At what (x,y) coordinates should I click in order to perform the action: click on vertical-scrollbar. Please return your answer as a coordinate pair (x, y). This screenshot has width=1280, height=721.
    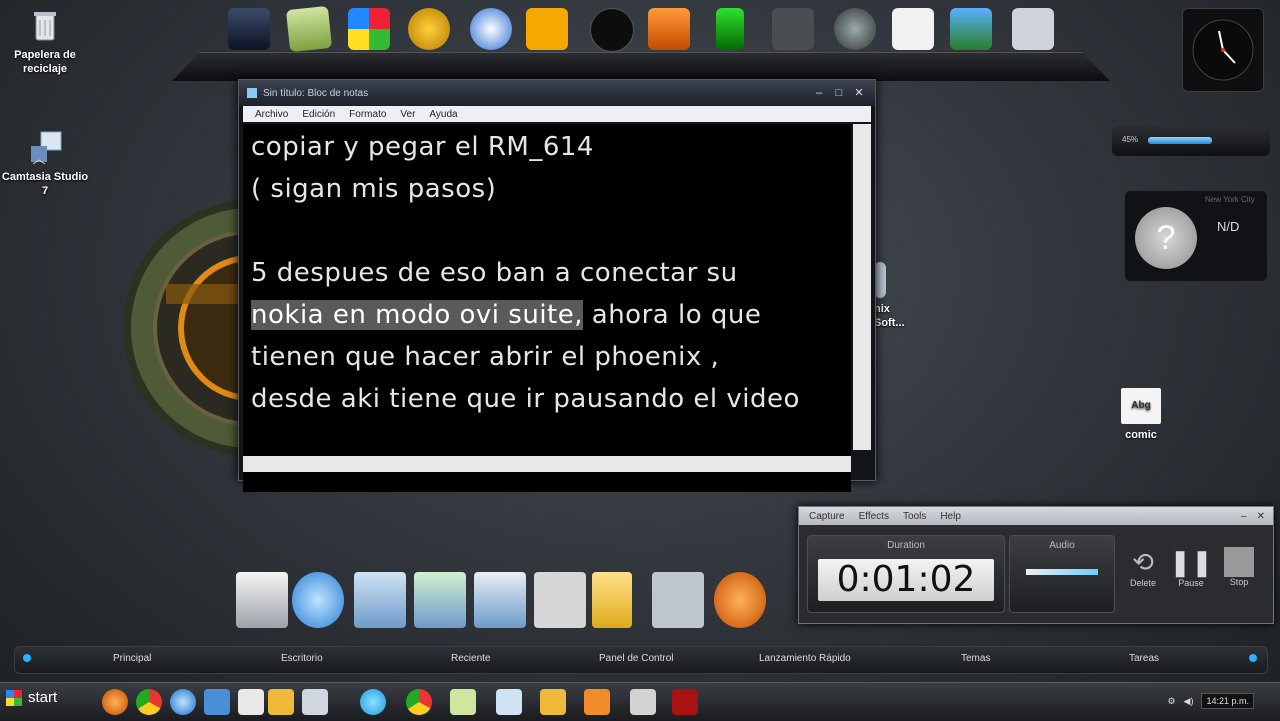
    Looking at the image, I should click on (862, 287).